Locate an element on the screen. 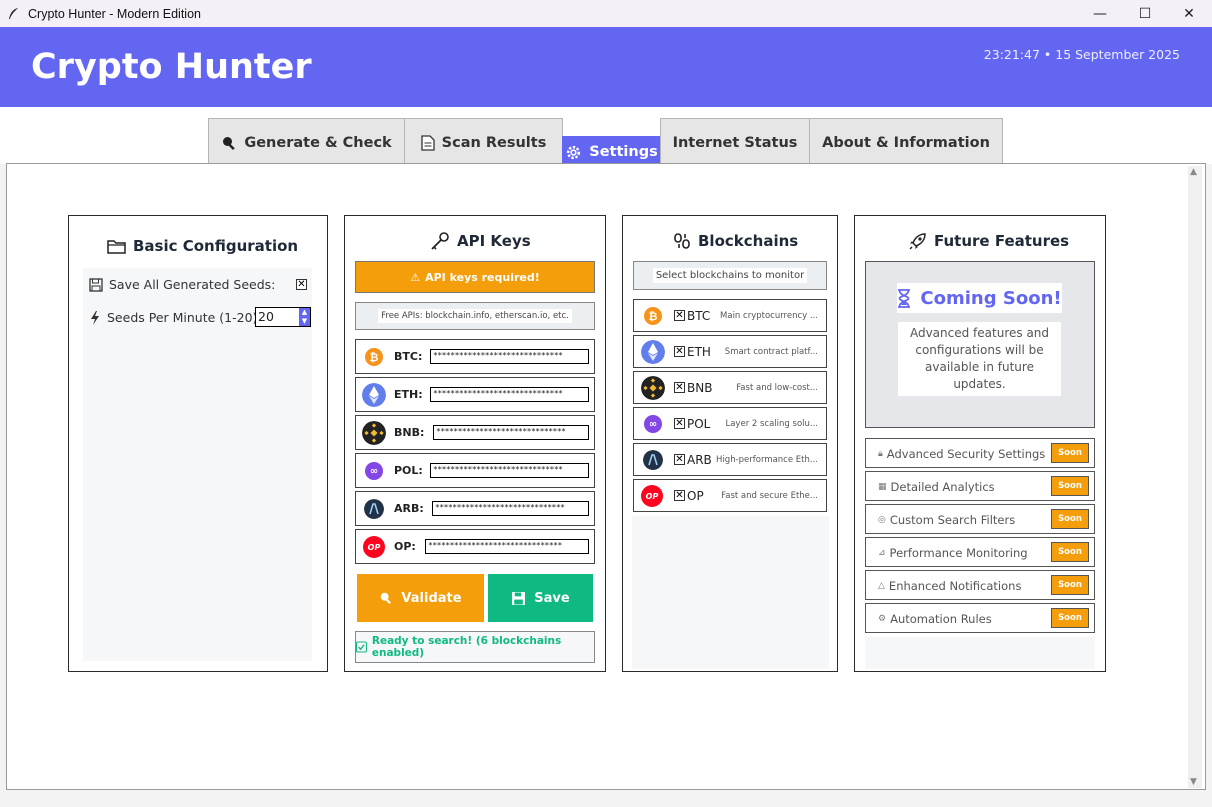 This screenshot has width=1212, height=807. api-key-label: ETH: is located at coordinates (408, 394).